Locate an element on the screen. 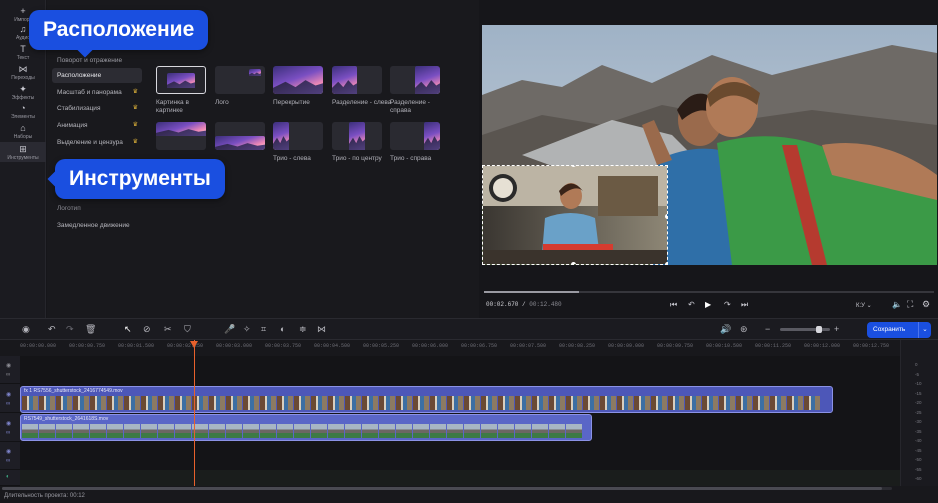 Image resolution: width=938 pixels, height=503 pixels. sidebar-item-effects: ✦ Эффекты is located at coordinates (23, 92).